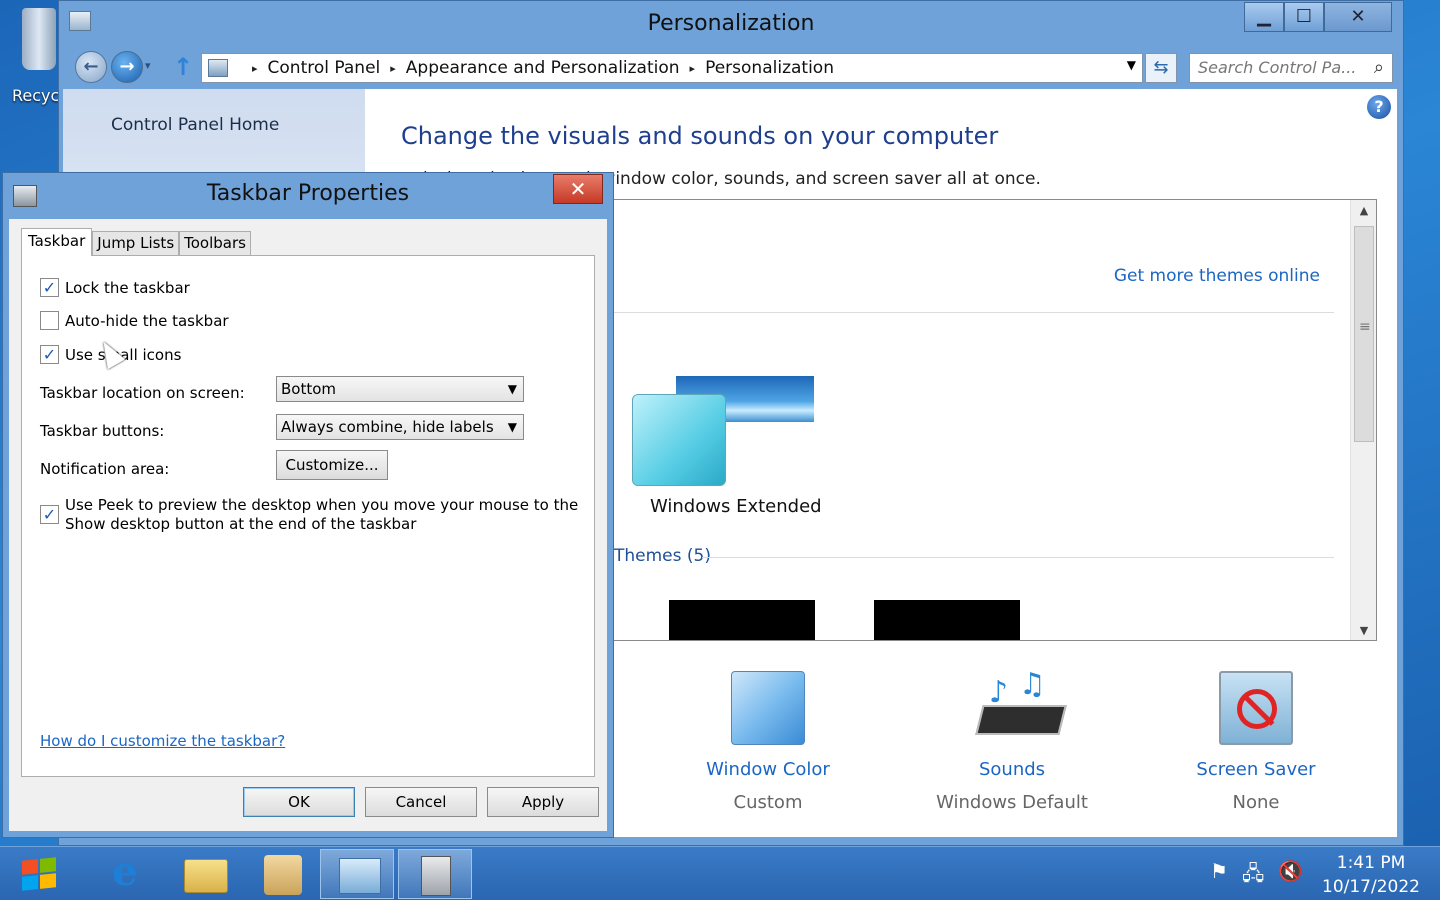 Image resolution: width=1440 pixels, height=900 pixels. I want to click on sounds-link: Sounds, so click(1012, 769).